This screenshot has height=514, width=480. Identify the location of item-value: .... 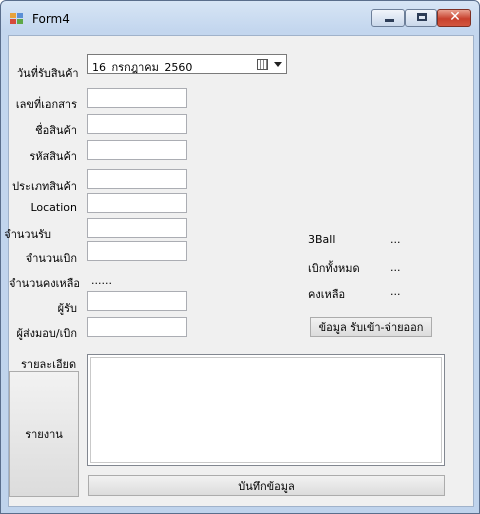
(395, 239).